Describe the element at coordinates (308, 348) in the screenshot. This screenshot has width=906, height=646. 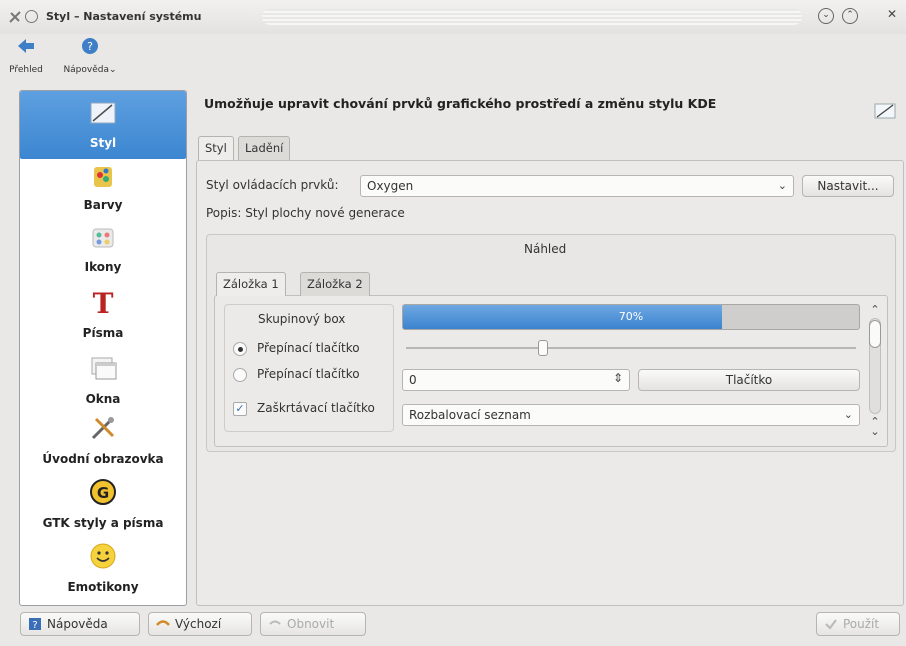
I see `radio-label-1: Přepínací tlačítko` at that location.